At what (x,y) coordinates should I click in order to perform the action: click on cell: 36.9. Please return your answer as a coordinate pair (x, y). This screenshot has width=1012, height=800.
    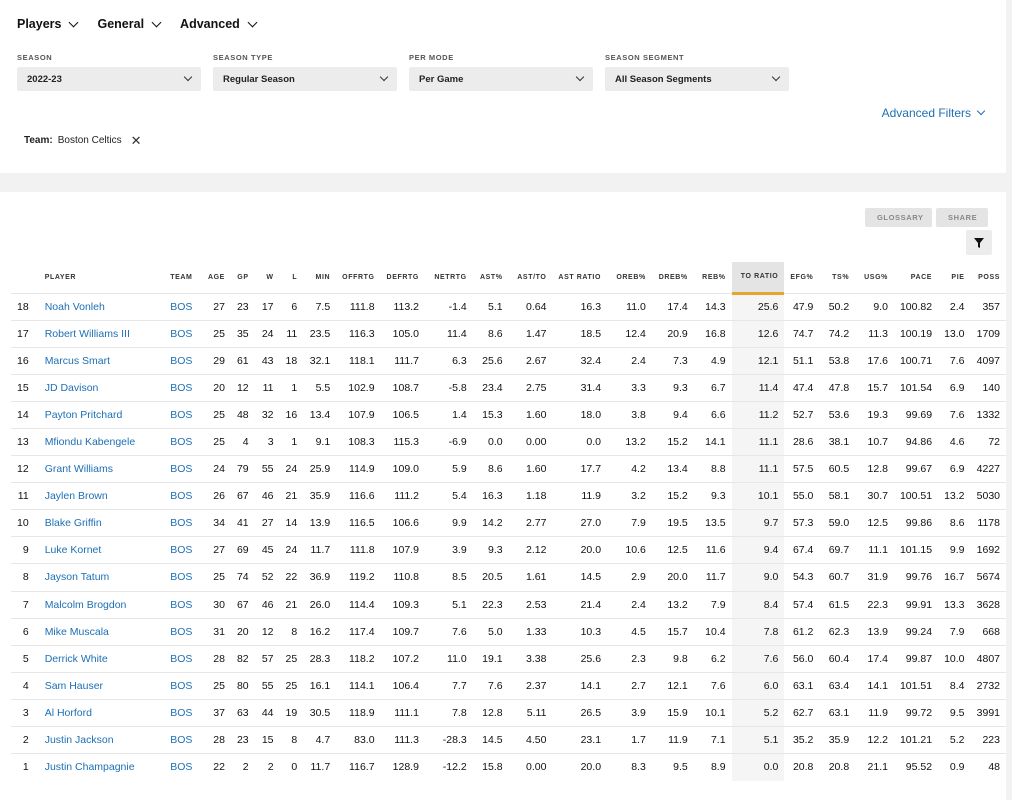
    Looking at the image, I should click on (320, 577).